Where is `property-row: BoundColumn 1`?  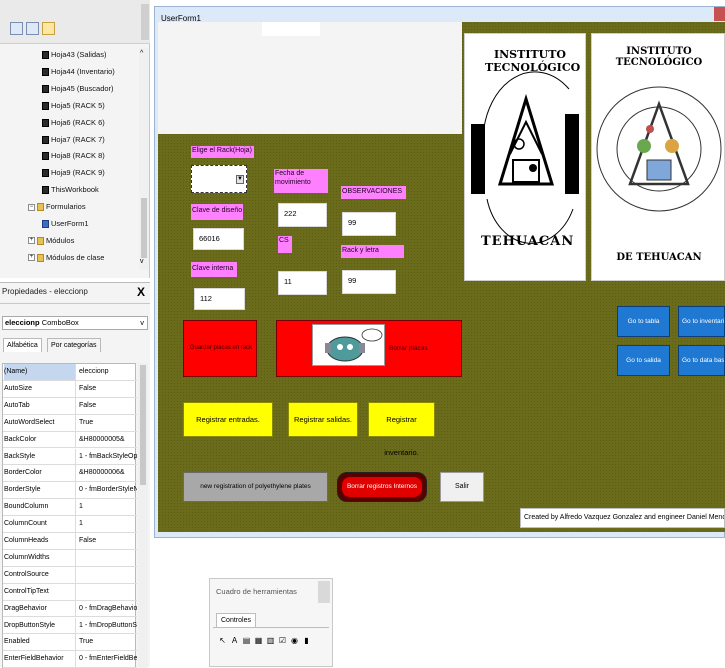 property-row: BoundColumn 1 is located at coordinates (70, 508).